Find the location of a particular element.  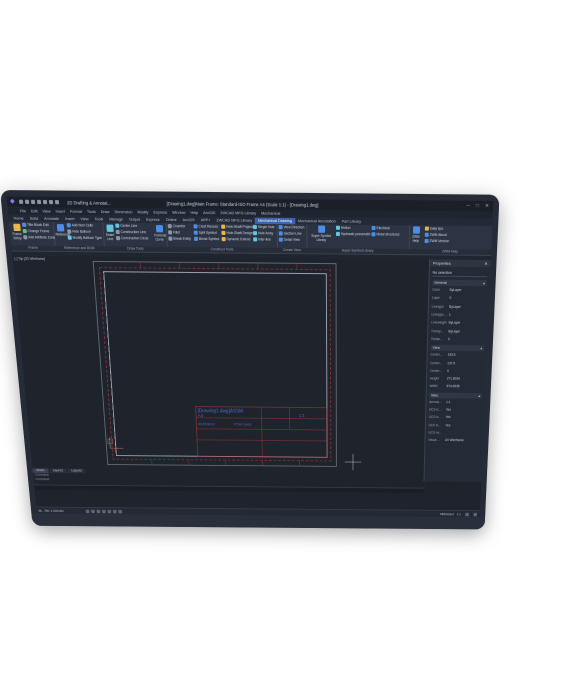

split-symbol-button: Split Symbol is located at coordinates (205, 232).